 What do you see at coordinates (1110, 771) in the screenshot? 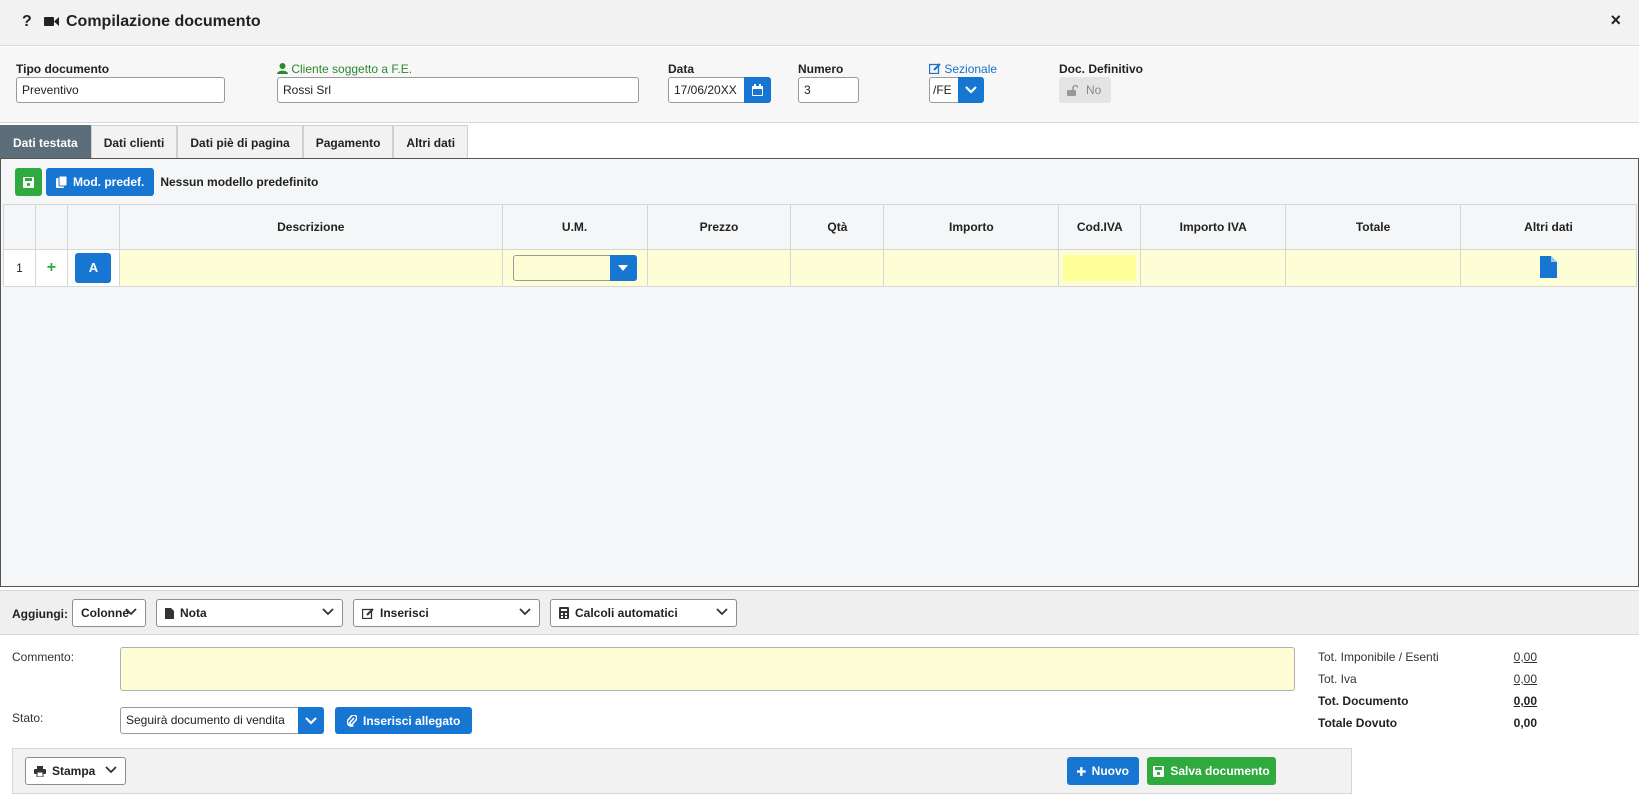
I see `nuovo-label: Nuovo` at bounding box center [1110, 771].